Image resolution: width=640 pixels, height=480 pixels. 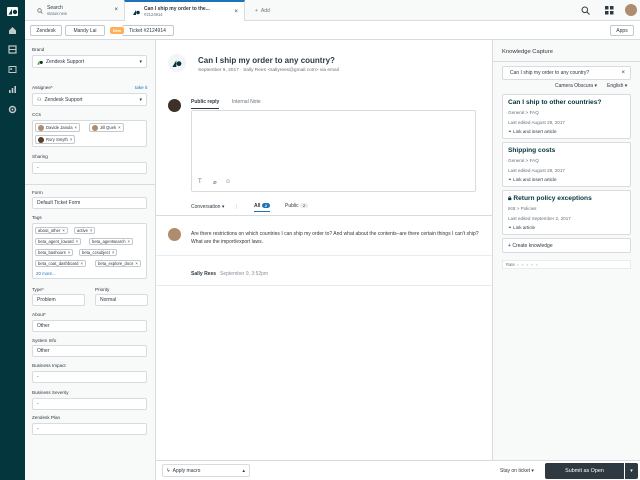 What do you see at coordinates (517, 471) in the screenshot?
I see `stay-on-ticket-select: Stay on ticket ▾` at bounding box center [517, 471].